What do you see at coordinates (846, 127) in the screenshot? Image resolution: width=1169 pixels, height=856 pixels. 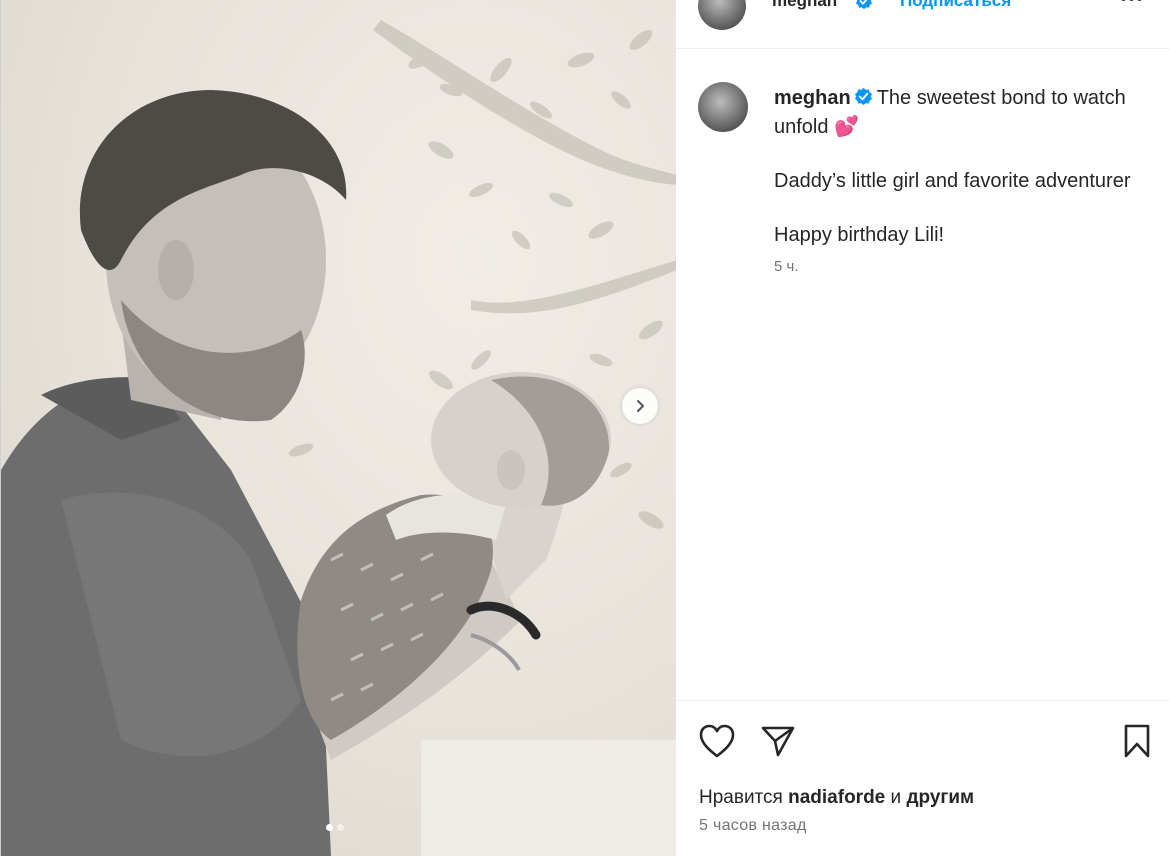 I see `heart-emoji: 💕` at bounding box center [846, 127].